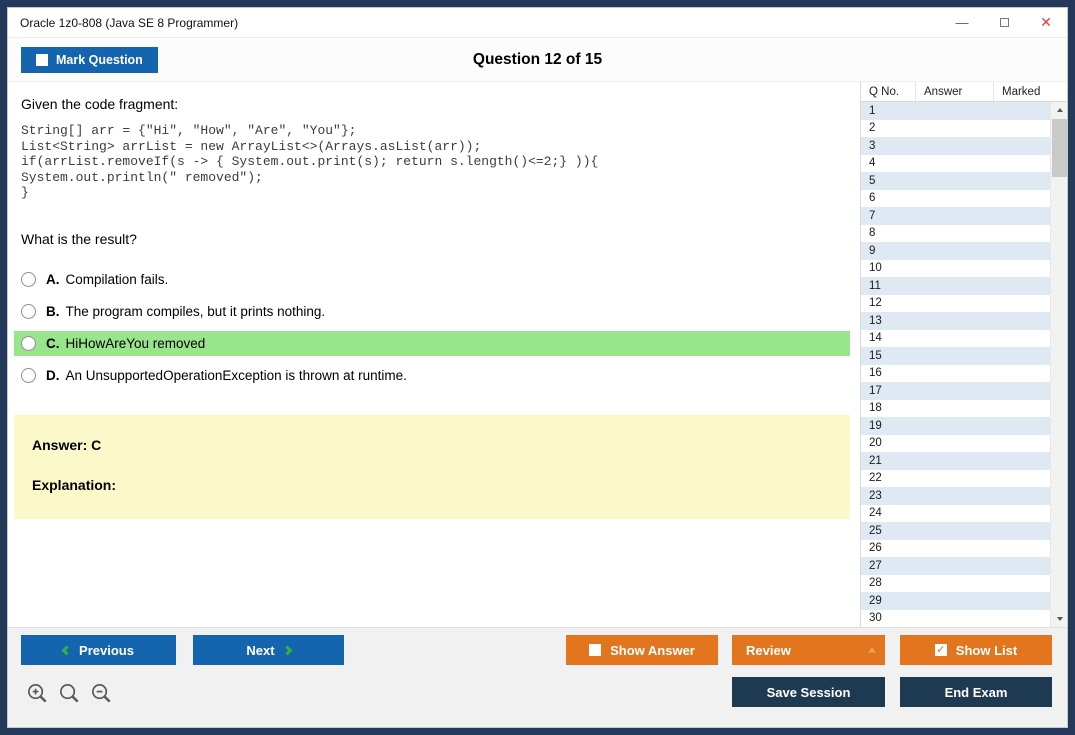  I want to click on question-text: What is the result?, so click(79, 238).